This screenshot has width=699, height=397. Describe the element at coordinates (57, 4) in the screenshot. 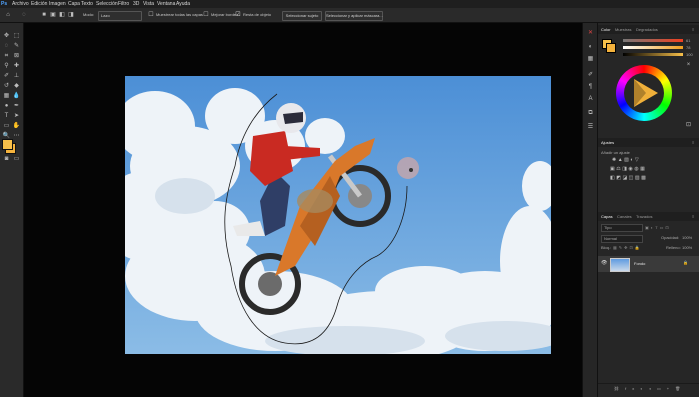

I see `menu-imagen: Imagen` at that location.